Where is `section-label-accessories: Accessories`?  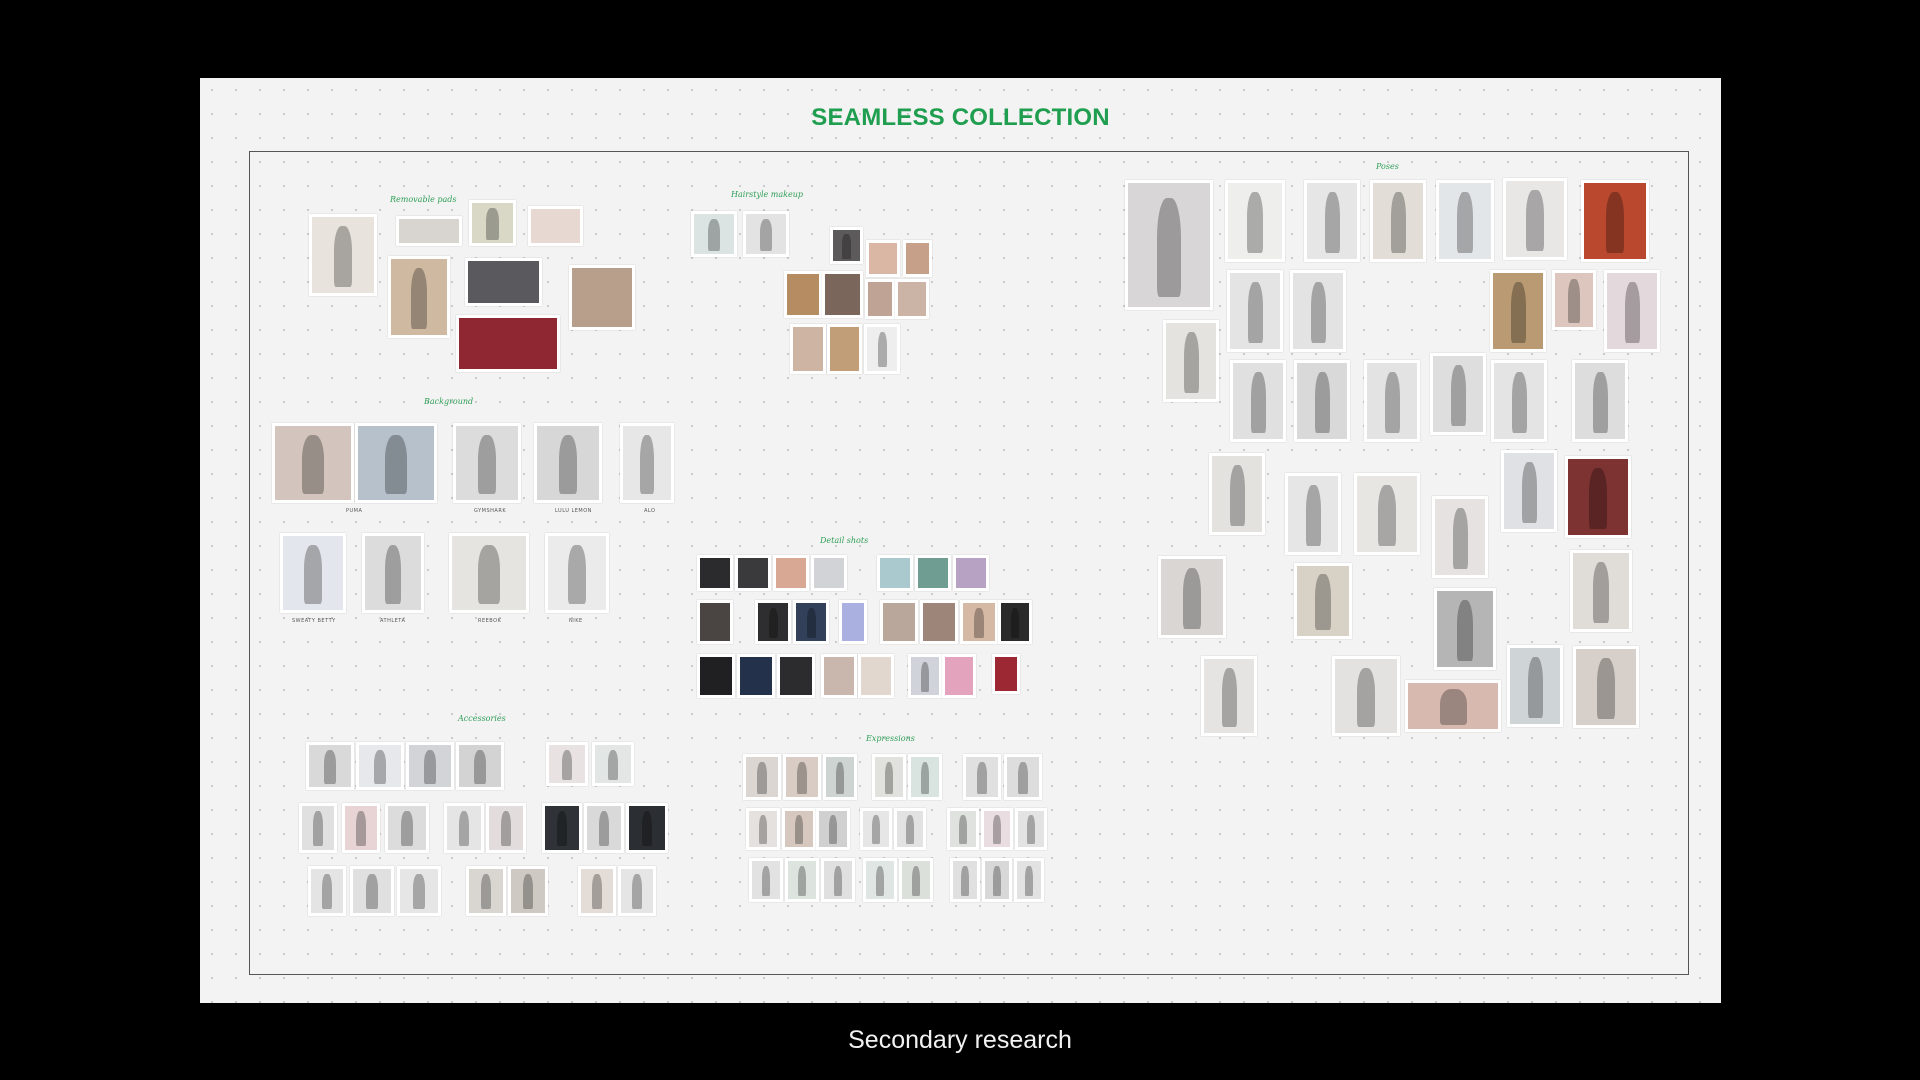 section-label-accessories: Accessories is located at coordinates (482, 718).